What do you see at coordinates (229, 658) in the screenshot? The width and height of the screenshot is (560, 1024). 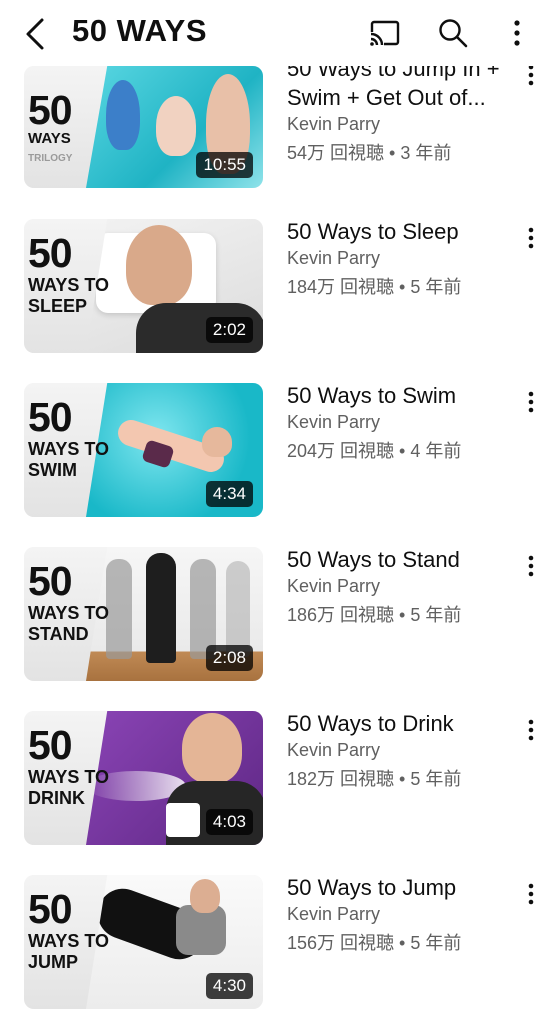 I see `duration-badge: 2:08` at bounding box center [229, 658].